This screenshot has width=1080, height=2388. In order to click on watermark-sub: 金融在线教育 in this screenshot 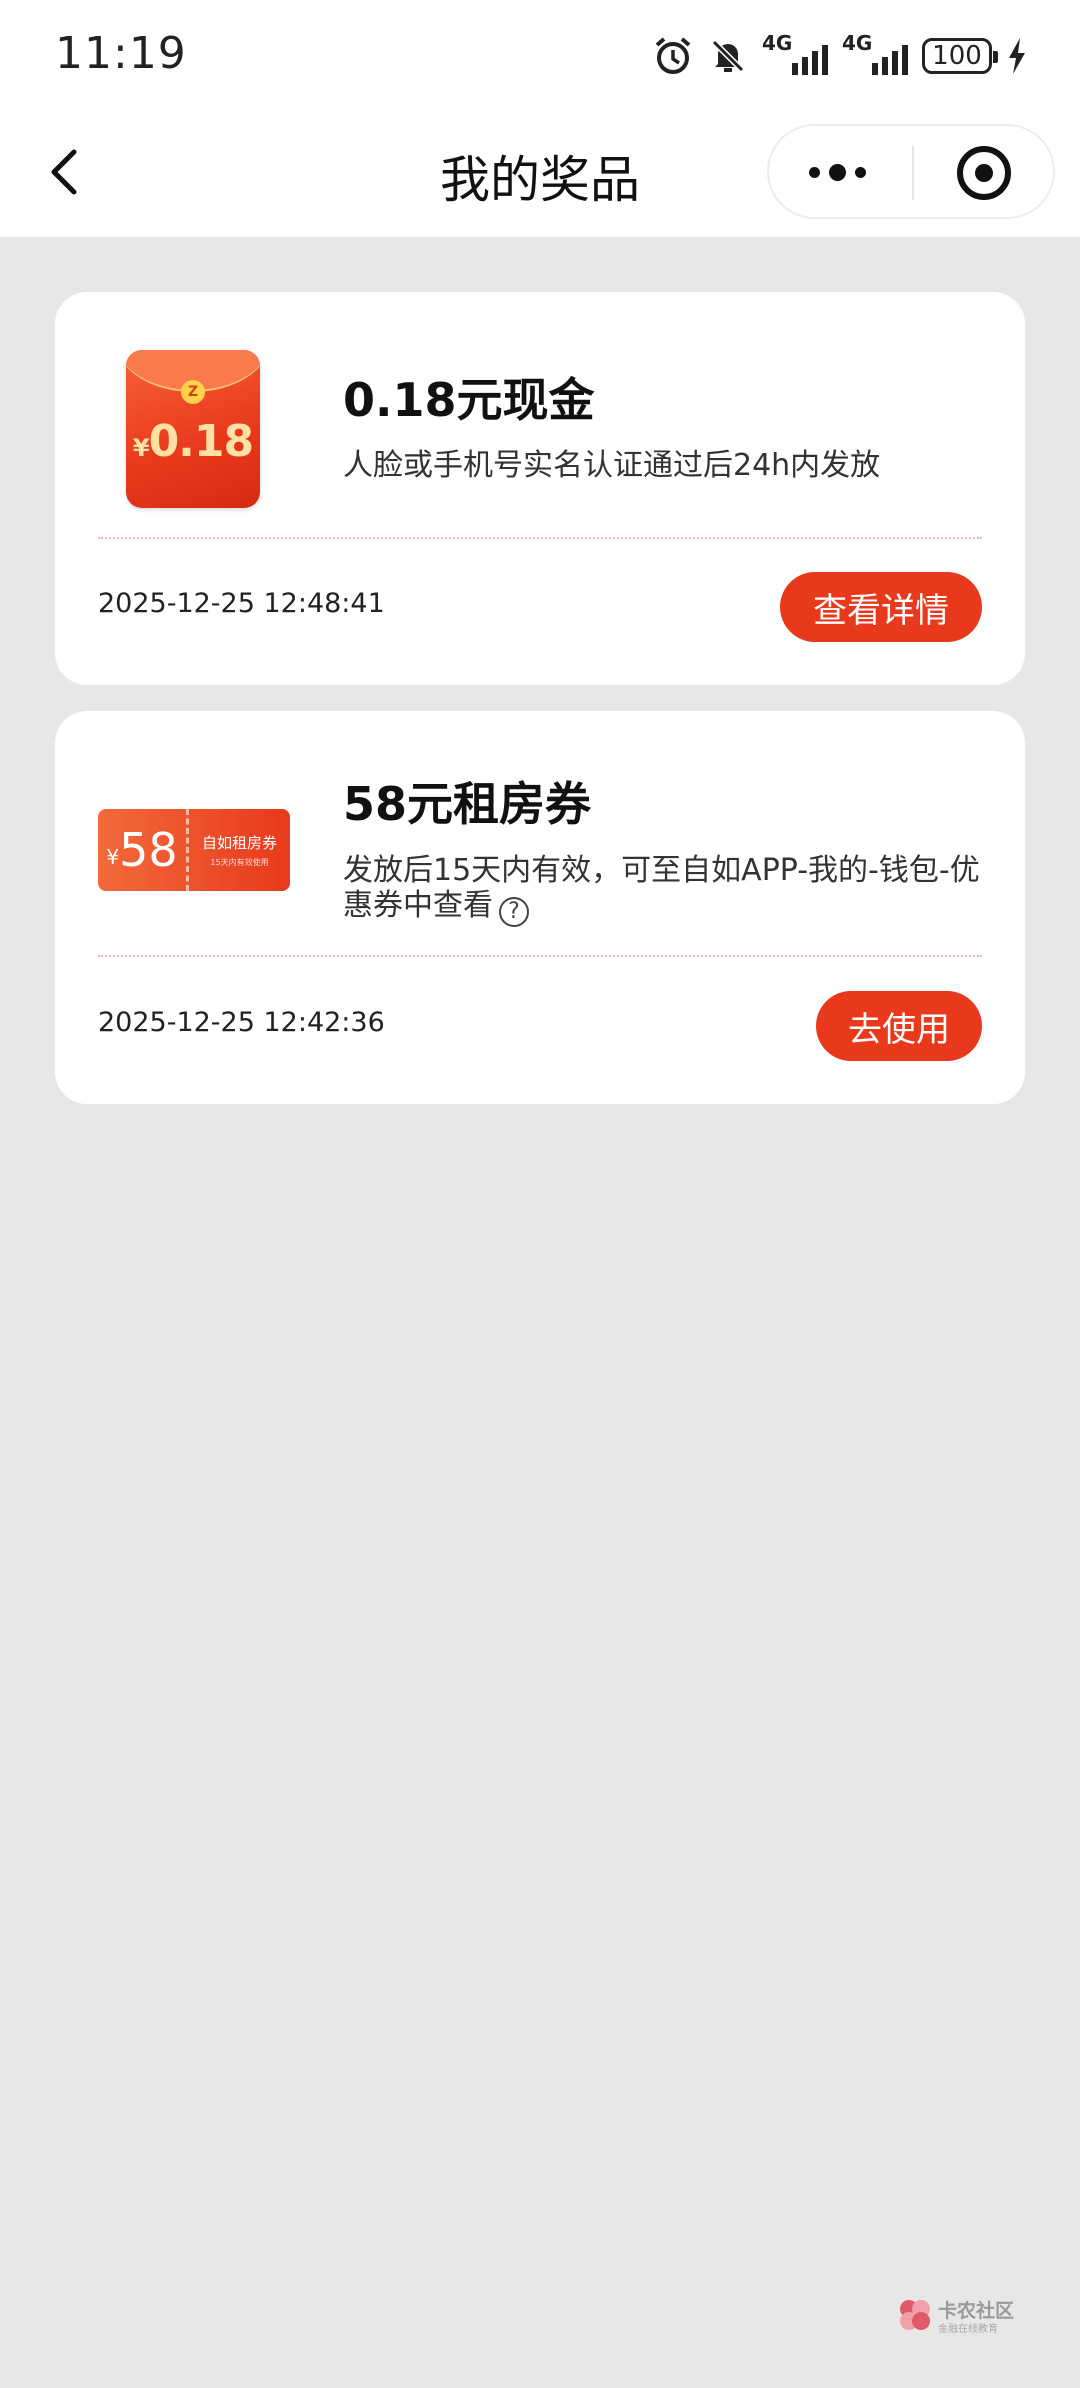, I will do `click(968, 2329)`.